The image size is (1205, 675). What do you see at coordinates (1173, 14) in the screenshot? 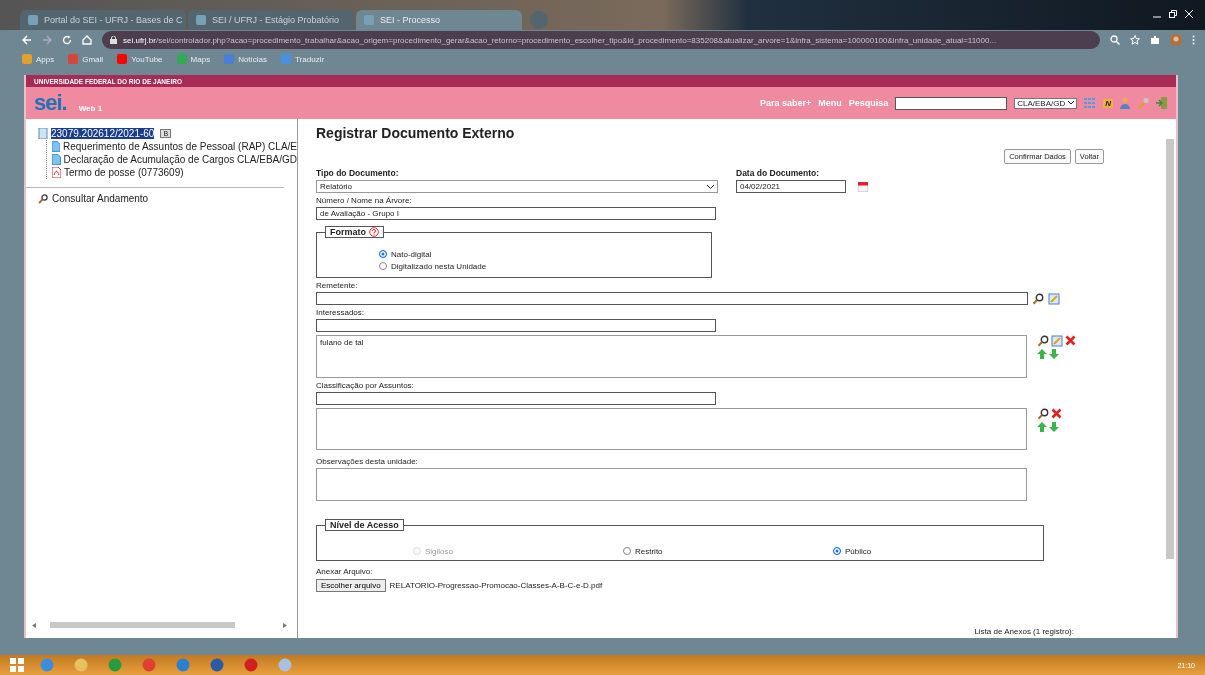
I see `restore-icon` at bounding box center [1173, 14].